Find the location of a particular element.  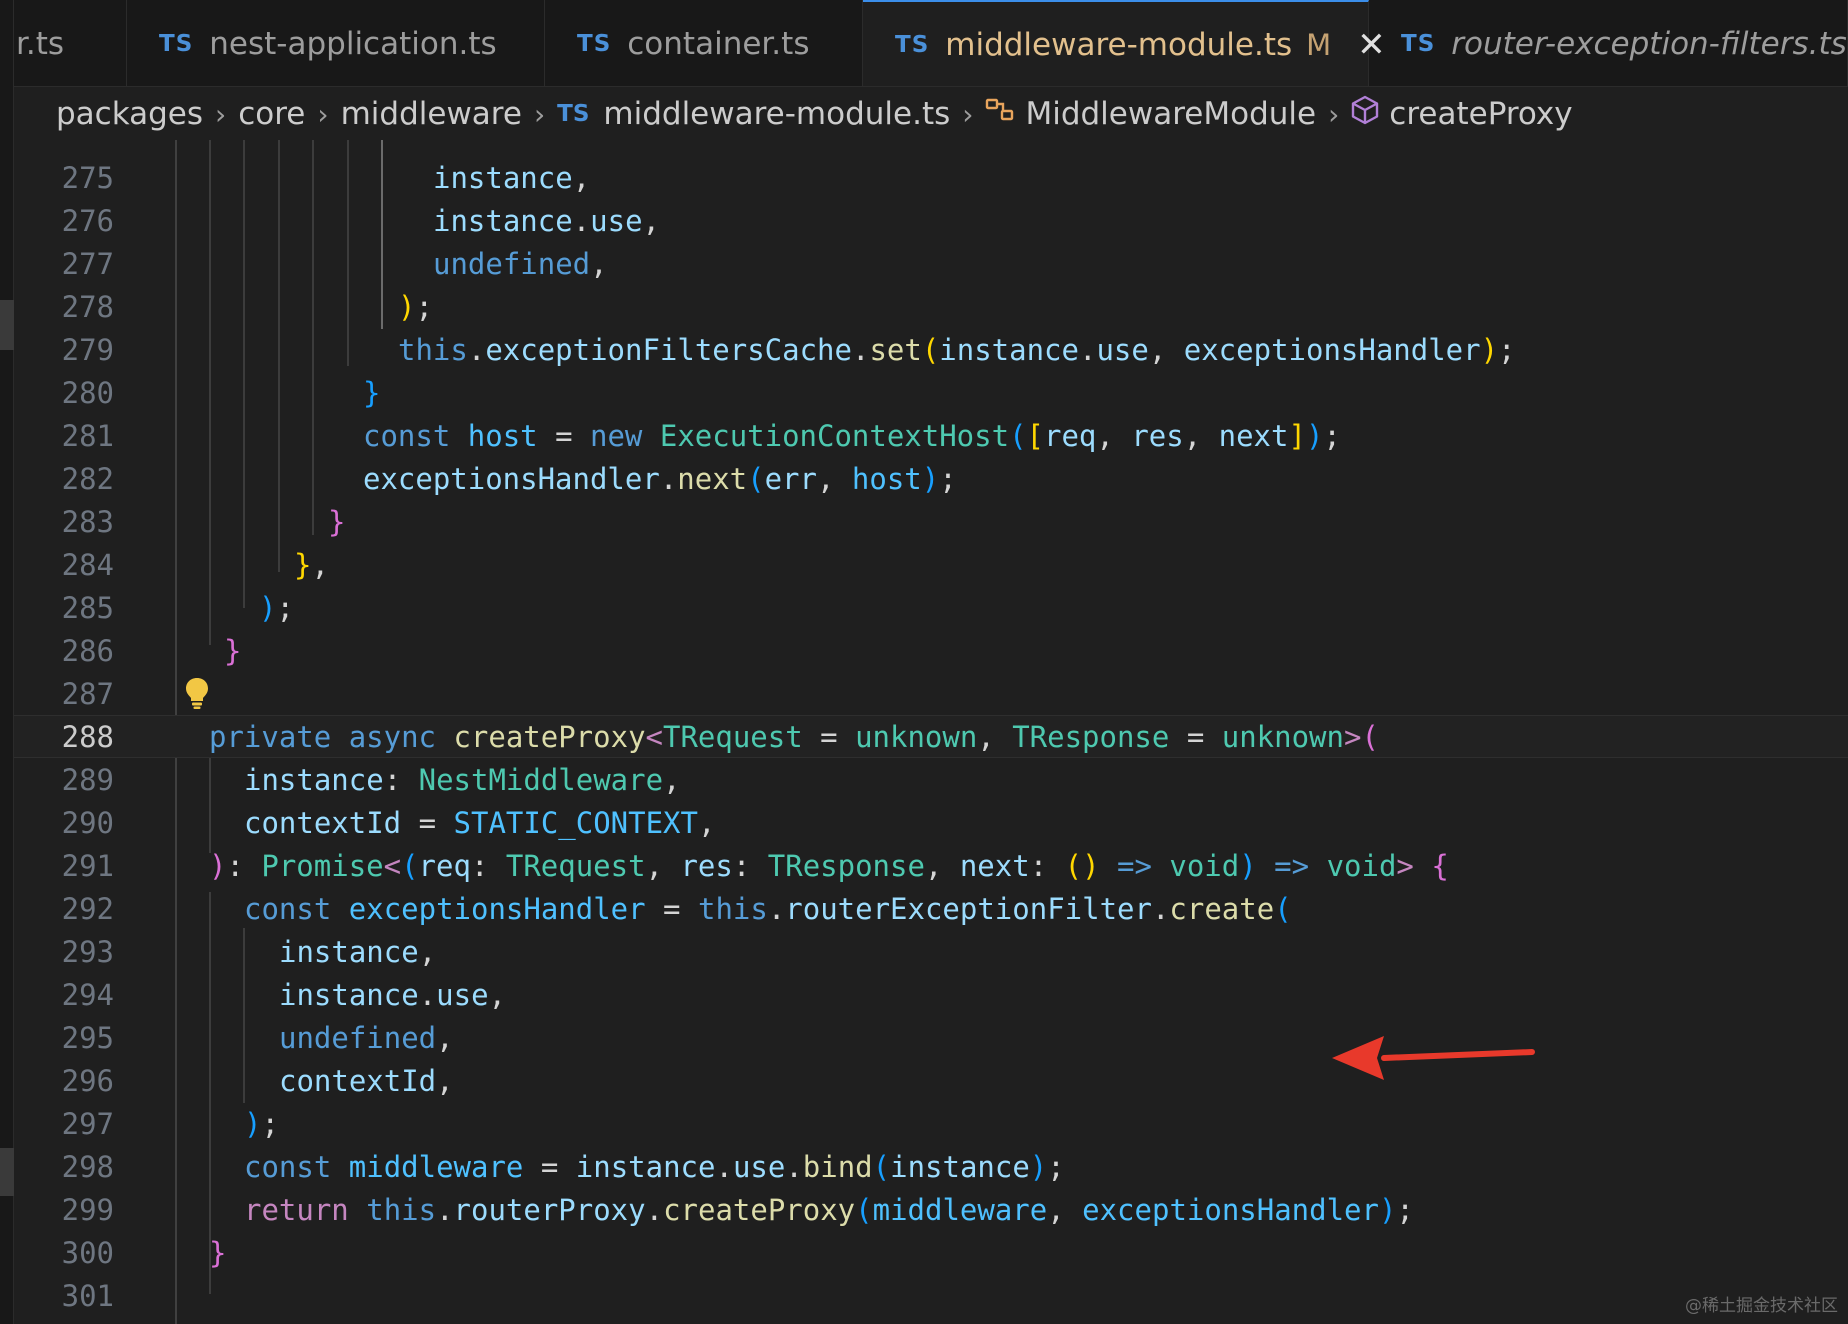

tab-r-ts: r.ts is located at coordinates (70, 43).